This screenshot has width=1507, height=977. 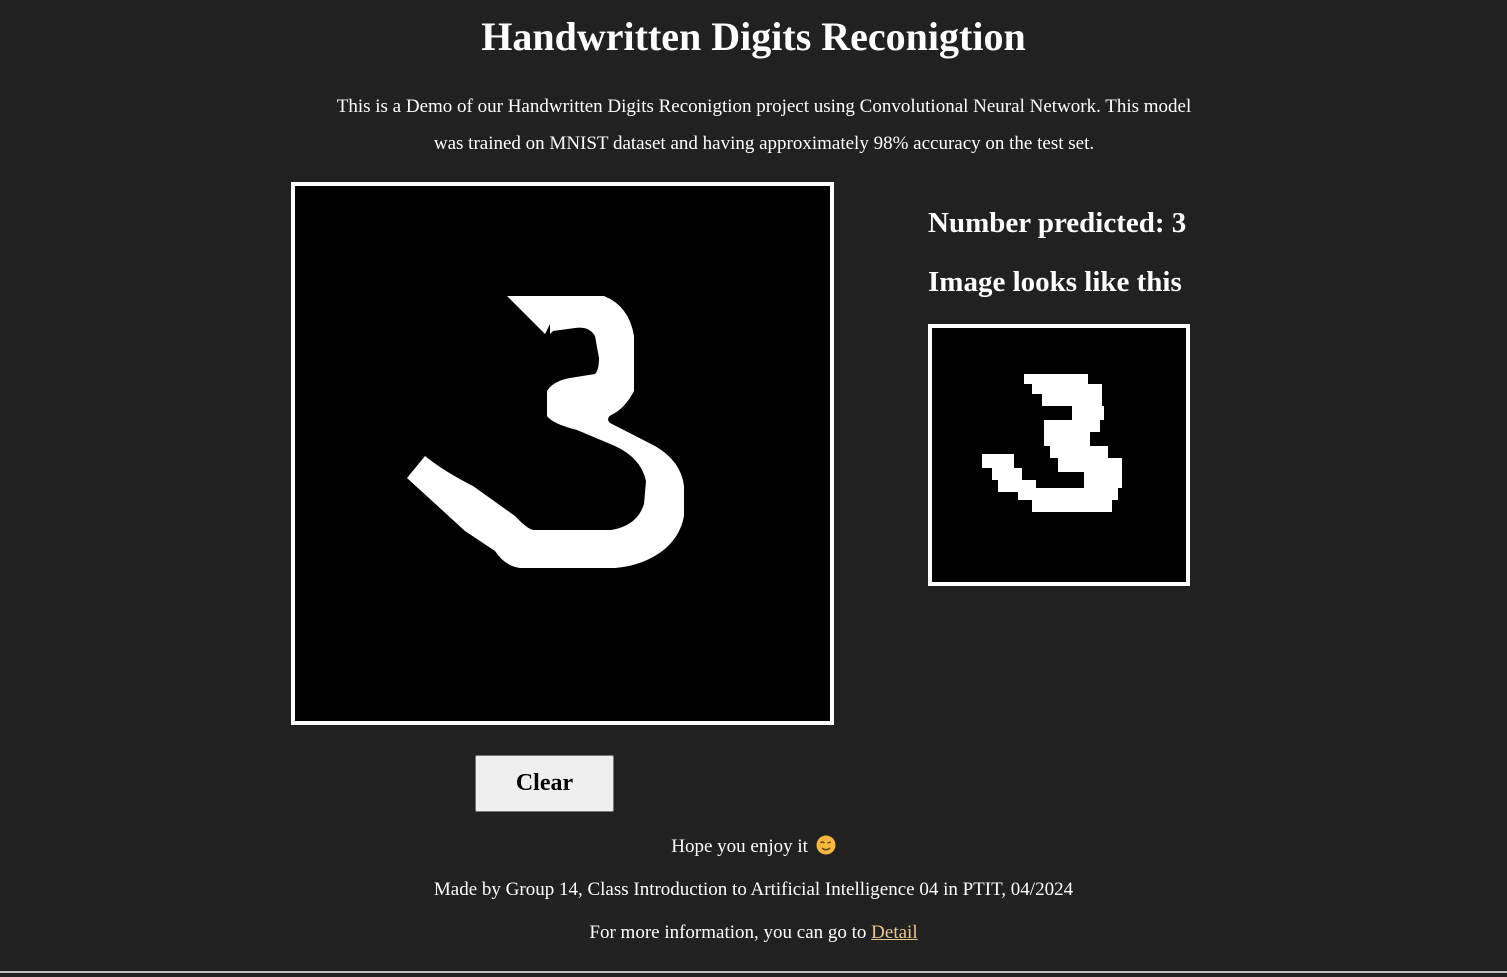 I want to click on preview-heading: Image looks like this, so click(x=1055, y=282).